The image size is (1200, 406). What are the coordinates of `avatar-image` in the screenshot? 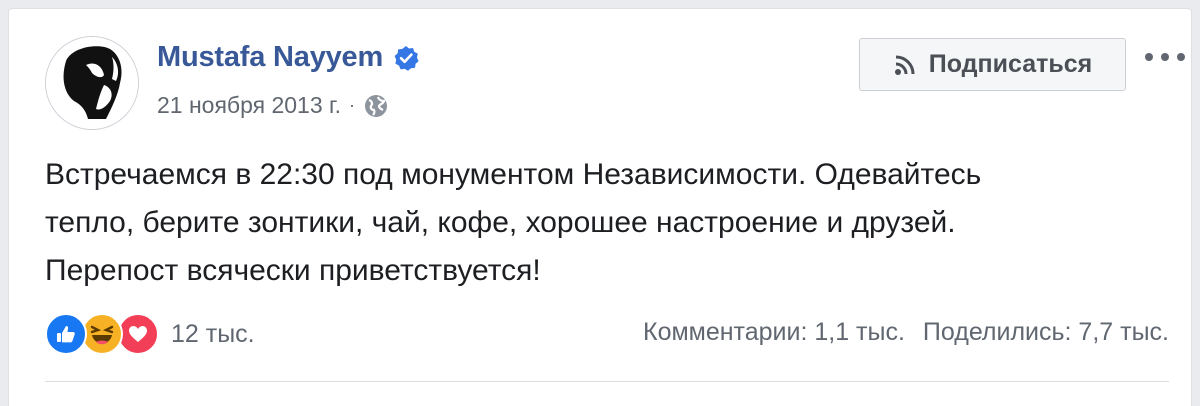 It's located at (92, 83).